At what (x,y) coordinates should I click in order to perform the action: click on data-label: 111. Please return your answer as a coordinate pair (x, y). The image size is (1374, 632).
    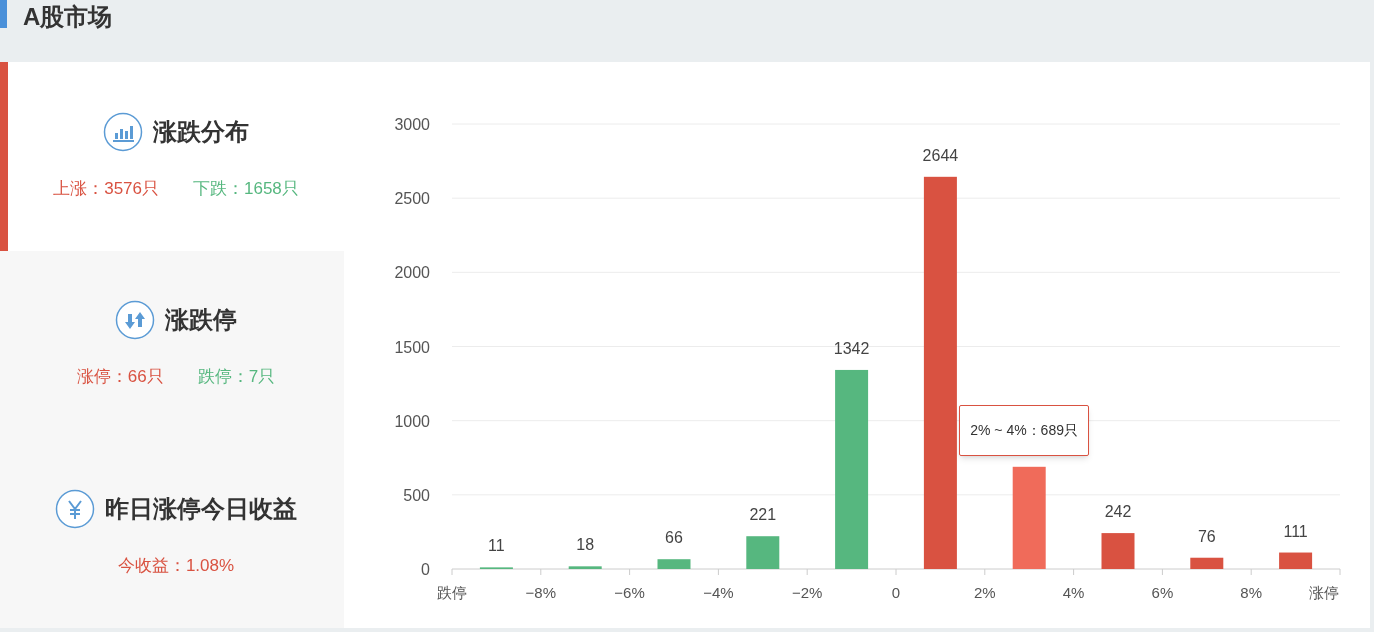
    Looking at the image, I should click on (1295, 531).